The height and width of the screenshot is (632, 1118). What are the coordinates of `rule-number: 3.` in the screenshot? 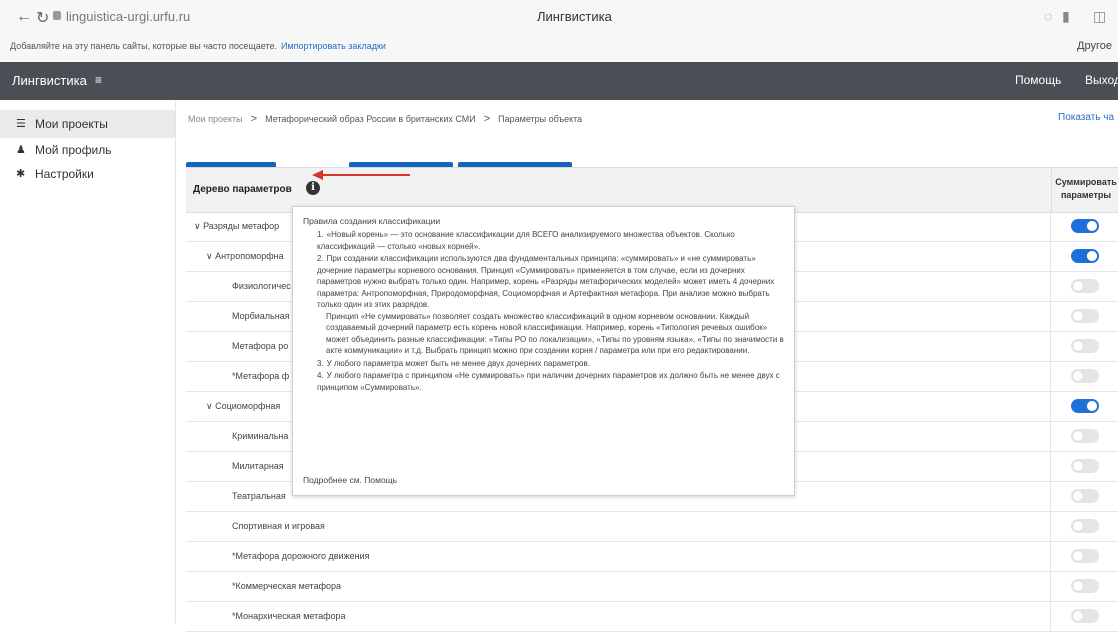 It's located at (320, 363).